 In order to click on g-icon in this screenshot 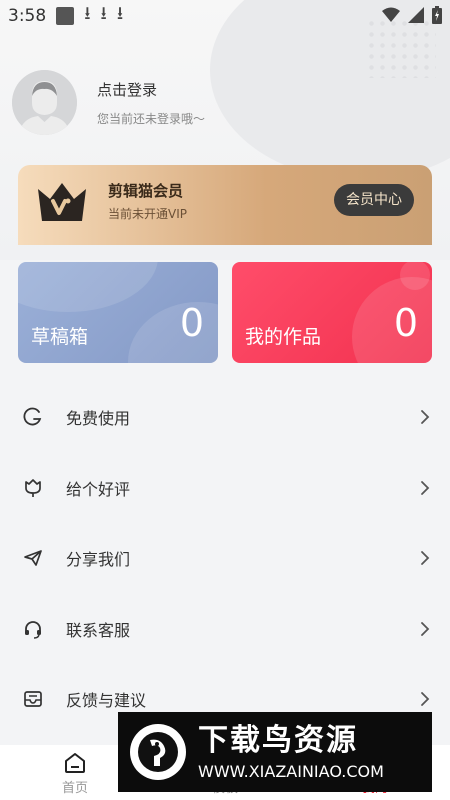, I will do `click(33, 417)`.